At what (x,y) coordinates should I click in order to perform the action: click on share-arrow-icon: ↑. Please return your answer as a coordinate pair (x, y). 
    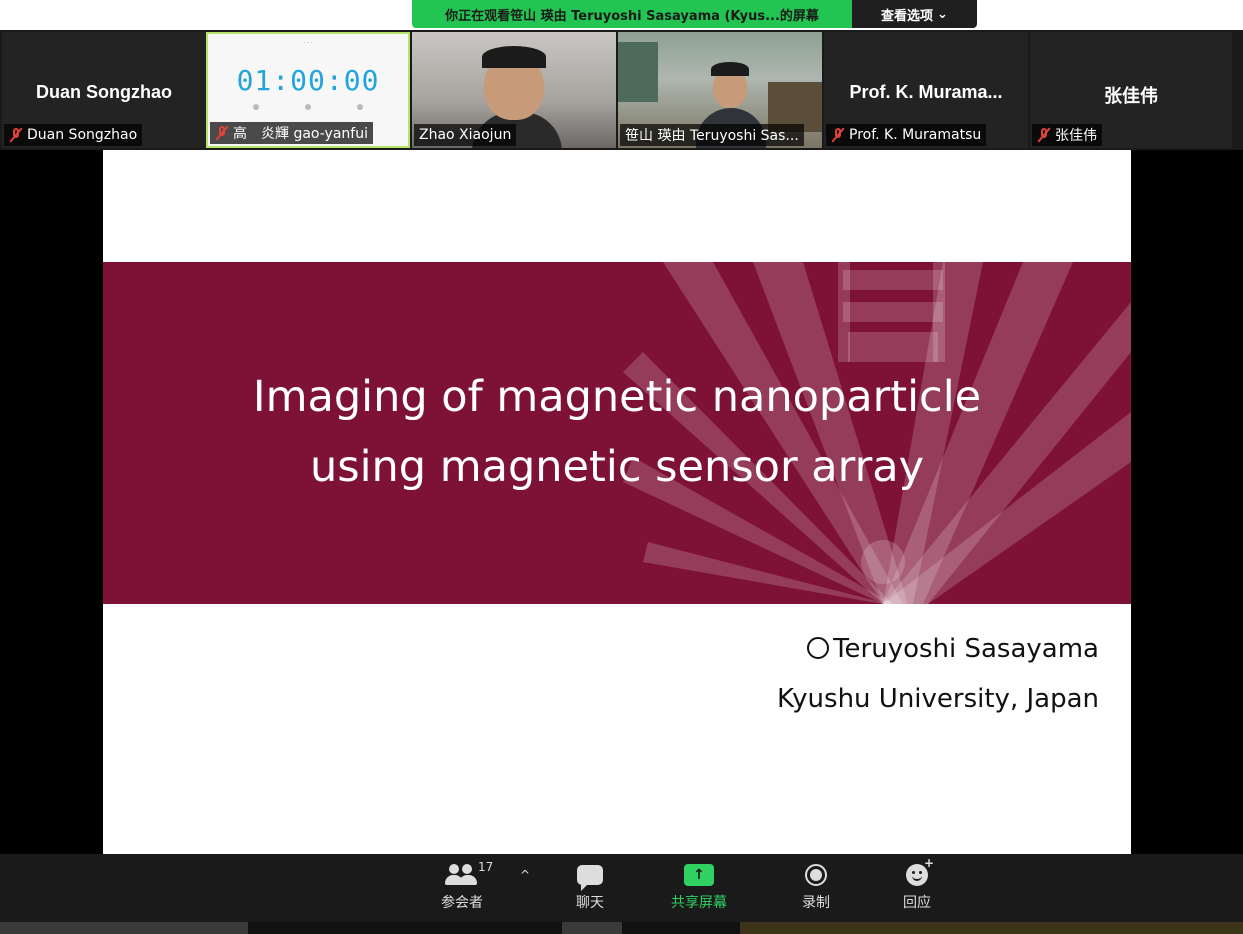
    Looking at the image, I should click on (699, 875).